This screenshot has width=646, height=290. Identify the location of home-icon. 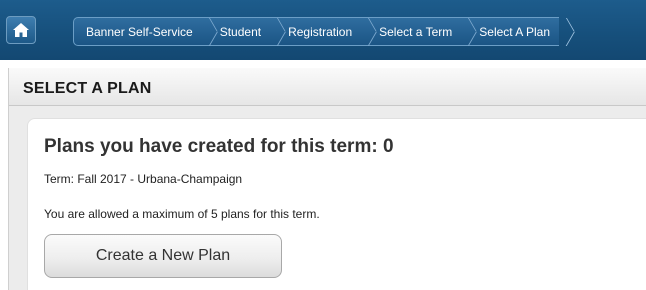
(21, 30).